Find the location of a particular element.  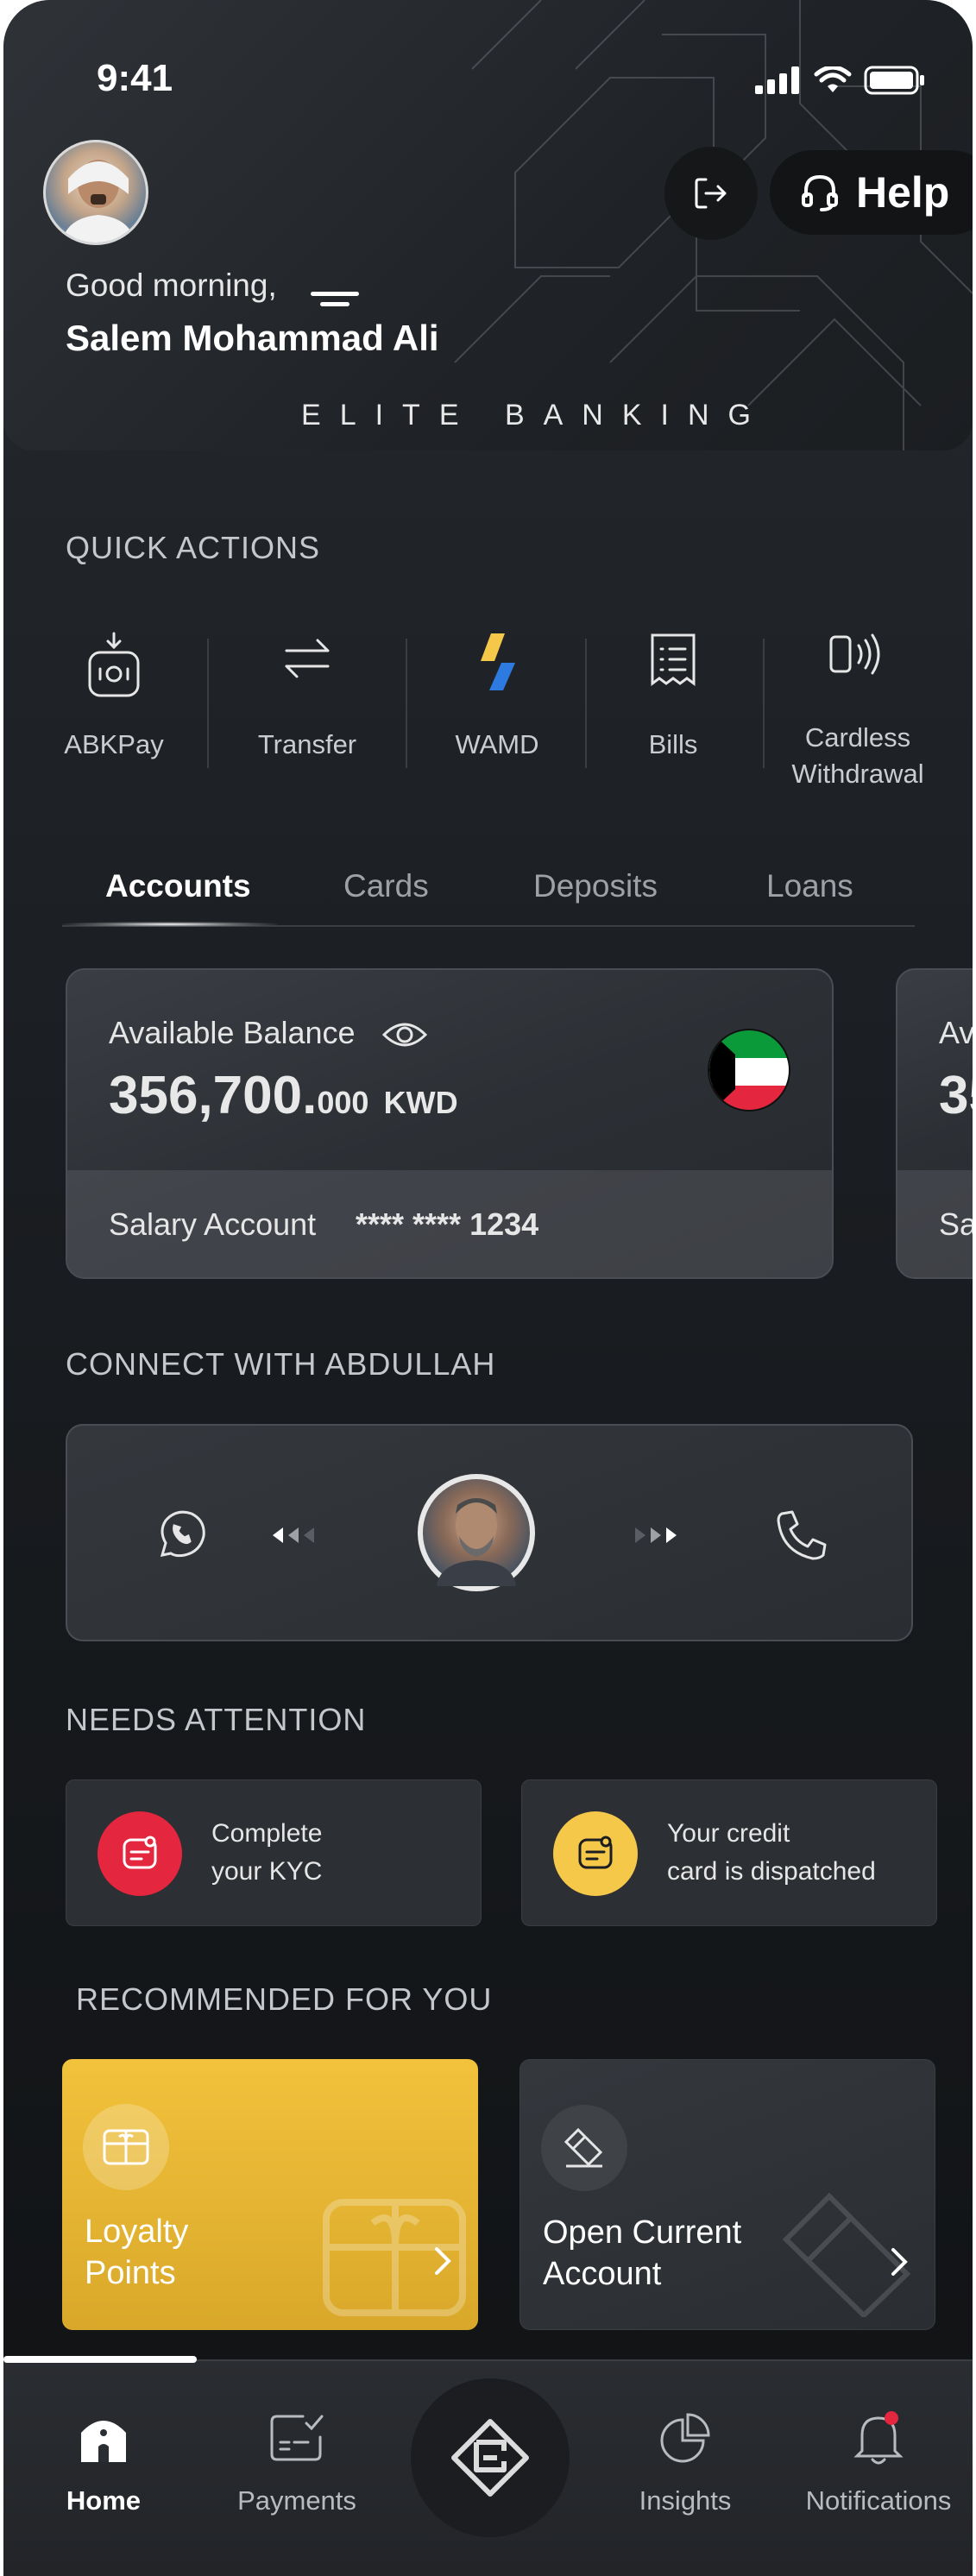

quick-action-wamd: WAMD is located at coordinates (497, 697).